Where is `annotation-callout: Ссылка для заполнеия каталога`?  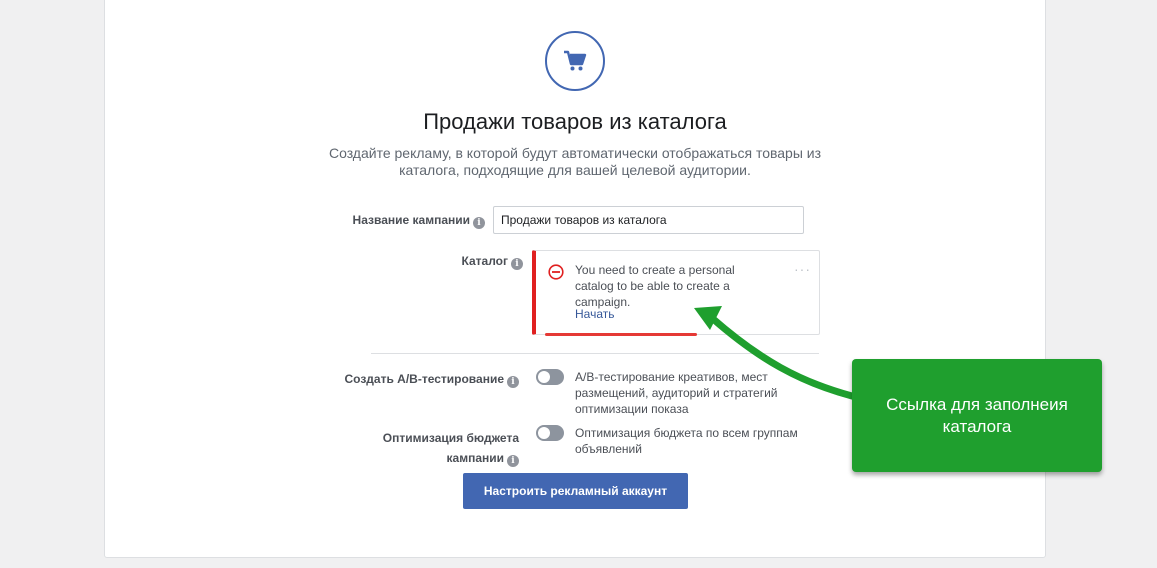
annotation-callout: Ссылка для заполнеия каталога is located at coordinates (977, 415).